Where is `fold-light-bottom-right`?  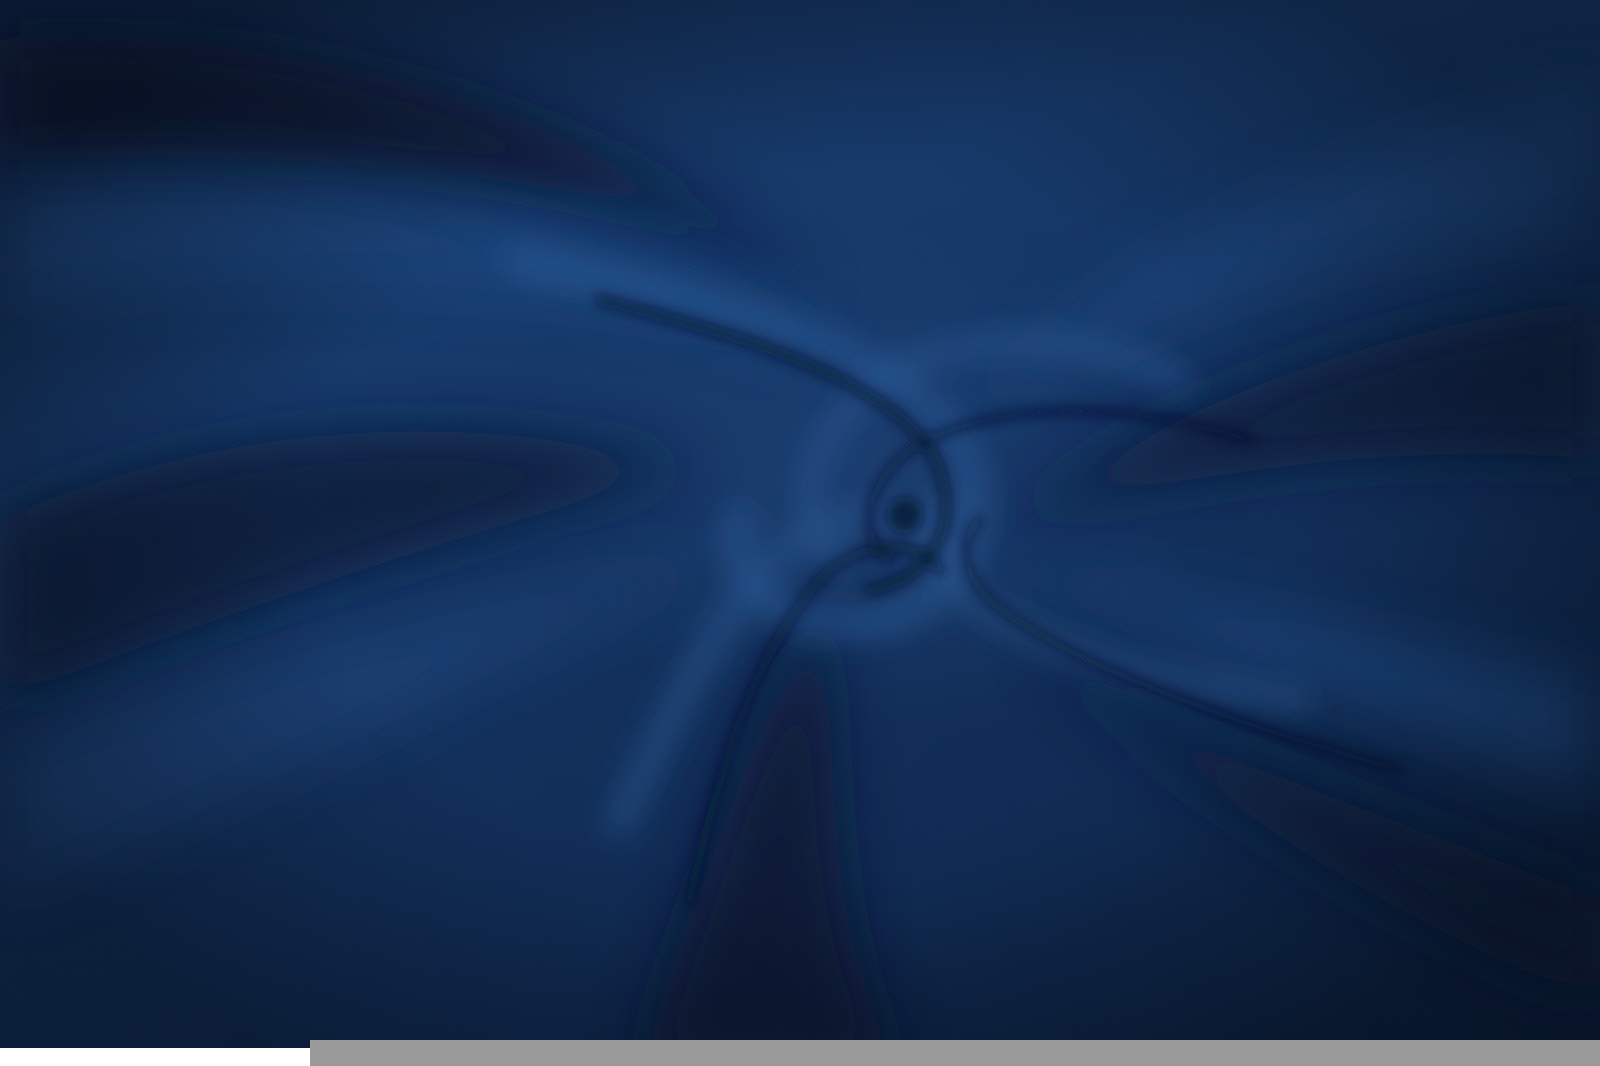 fold-light-bottom-right is located at coordinates (1300, 680).